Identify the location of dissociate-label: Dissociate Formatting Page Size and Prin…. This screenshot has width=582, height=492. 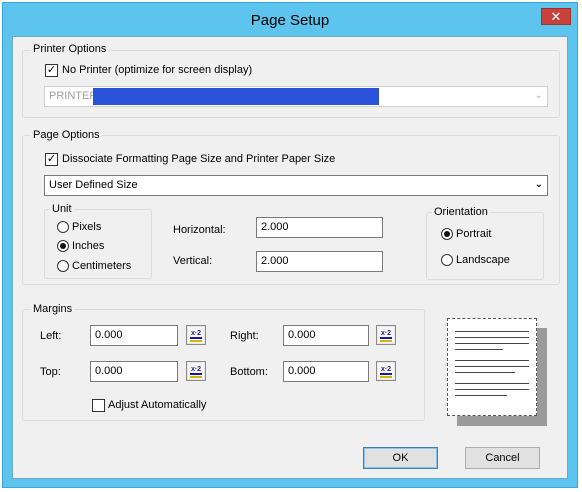
(198, 159).